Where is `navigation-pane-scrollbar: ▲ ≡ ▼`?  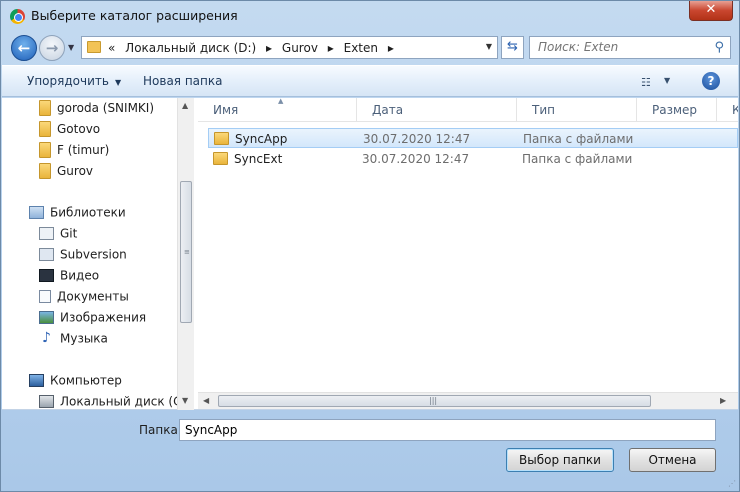 navigation-pane-scrollbar: ▲ ≡ ▼ is located at coordinates (185, 254).